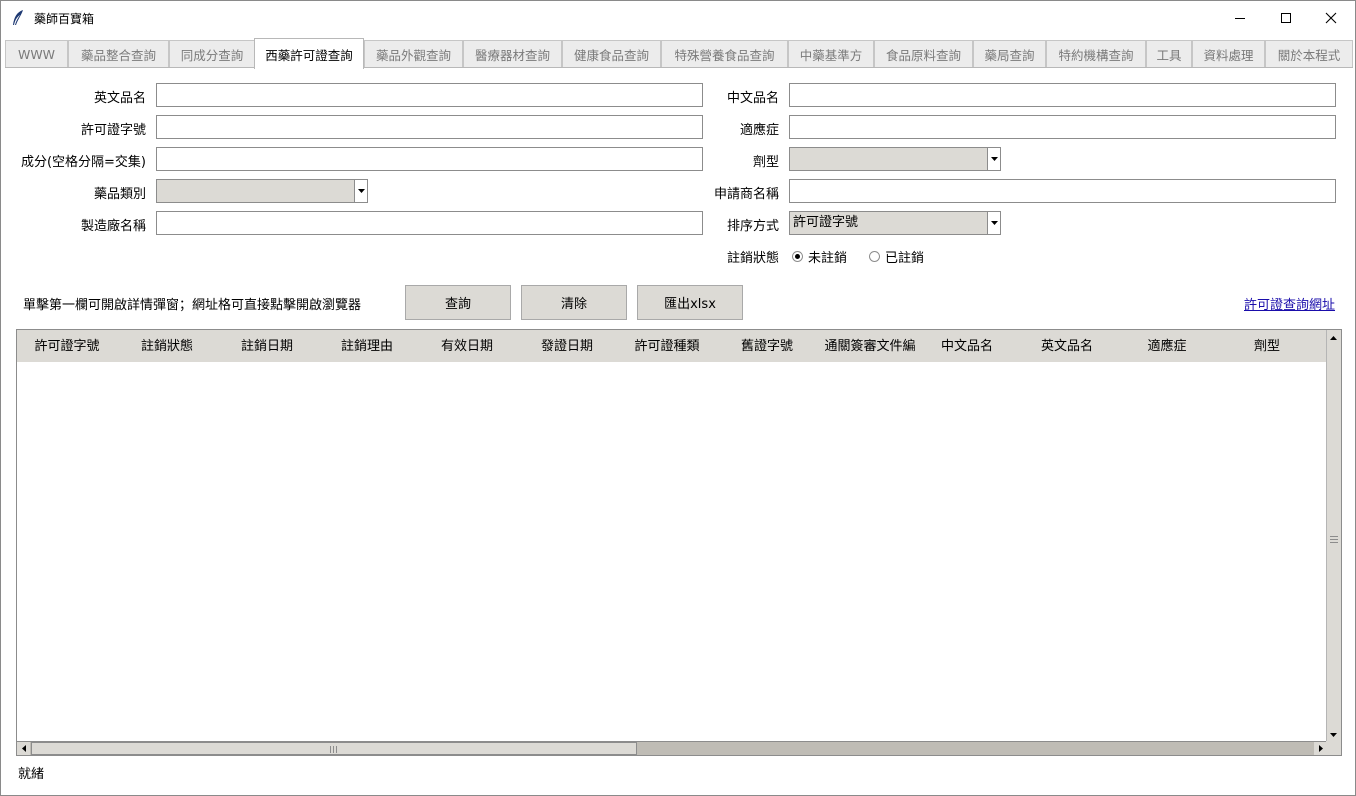 This screenshot has height=796, width=1356. I want to click on vertical-scrollbar, so click(1333, 536).